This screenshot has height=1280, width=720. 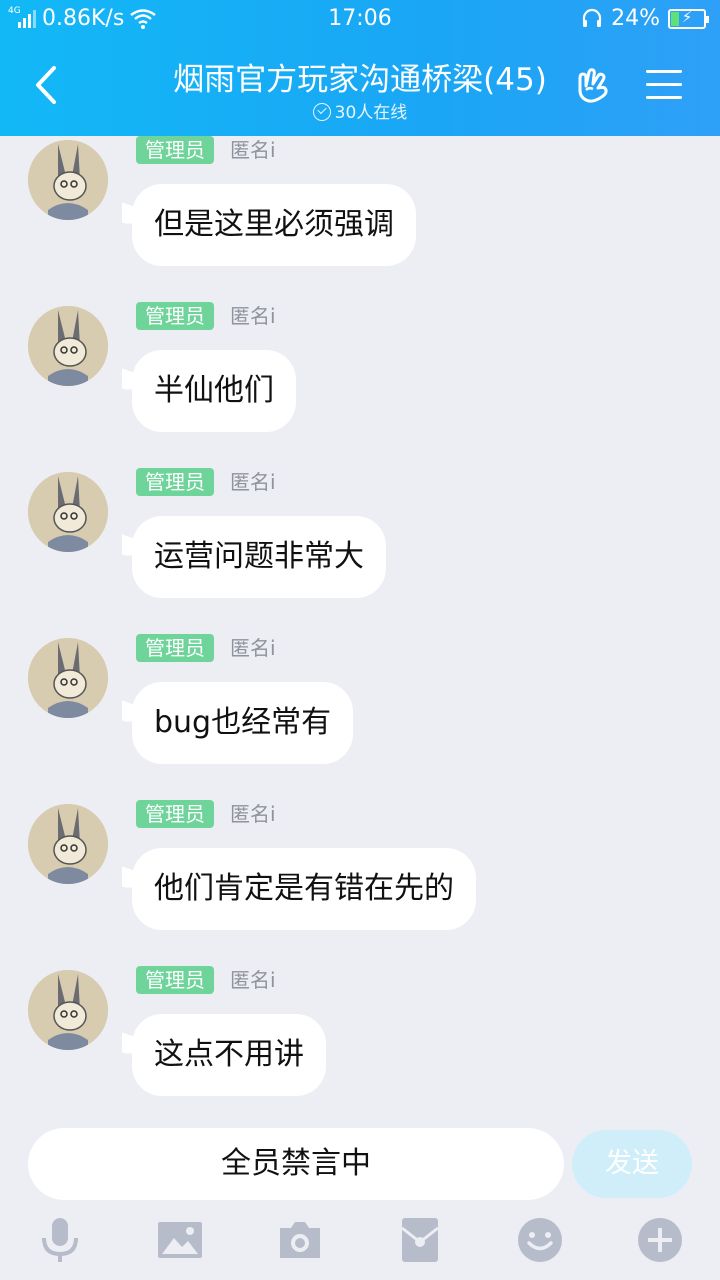 What do you see at coordinates (660, 1240) in the screenshot?
I see `plus-icon` at bounding box center [660, 1240].